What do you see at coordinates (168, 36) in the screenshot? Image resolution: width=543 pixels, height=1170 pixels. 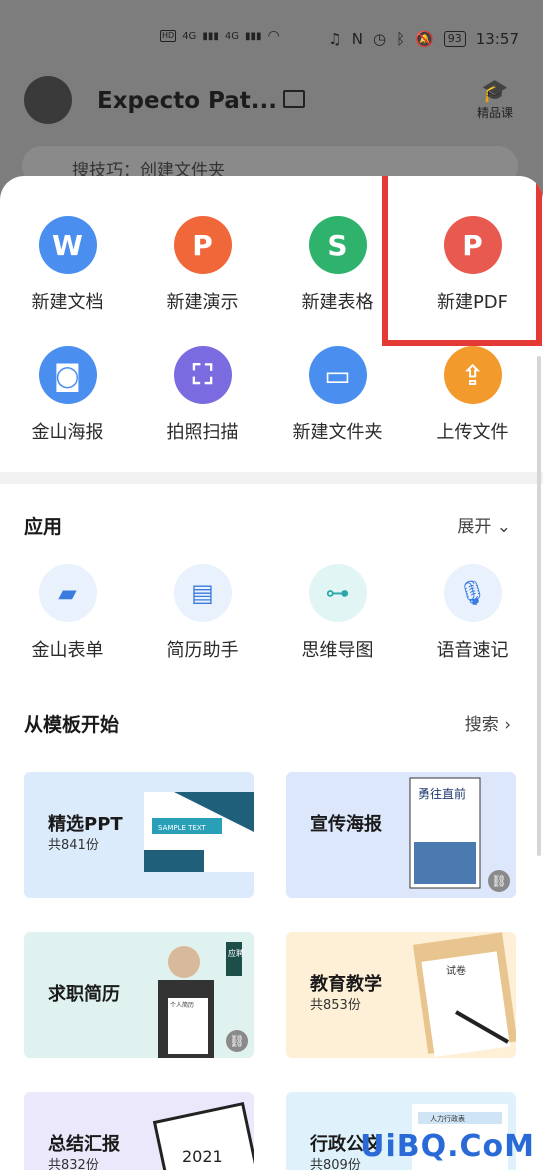 I see `hd-badge: HD` at bounding box center [168, 36].